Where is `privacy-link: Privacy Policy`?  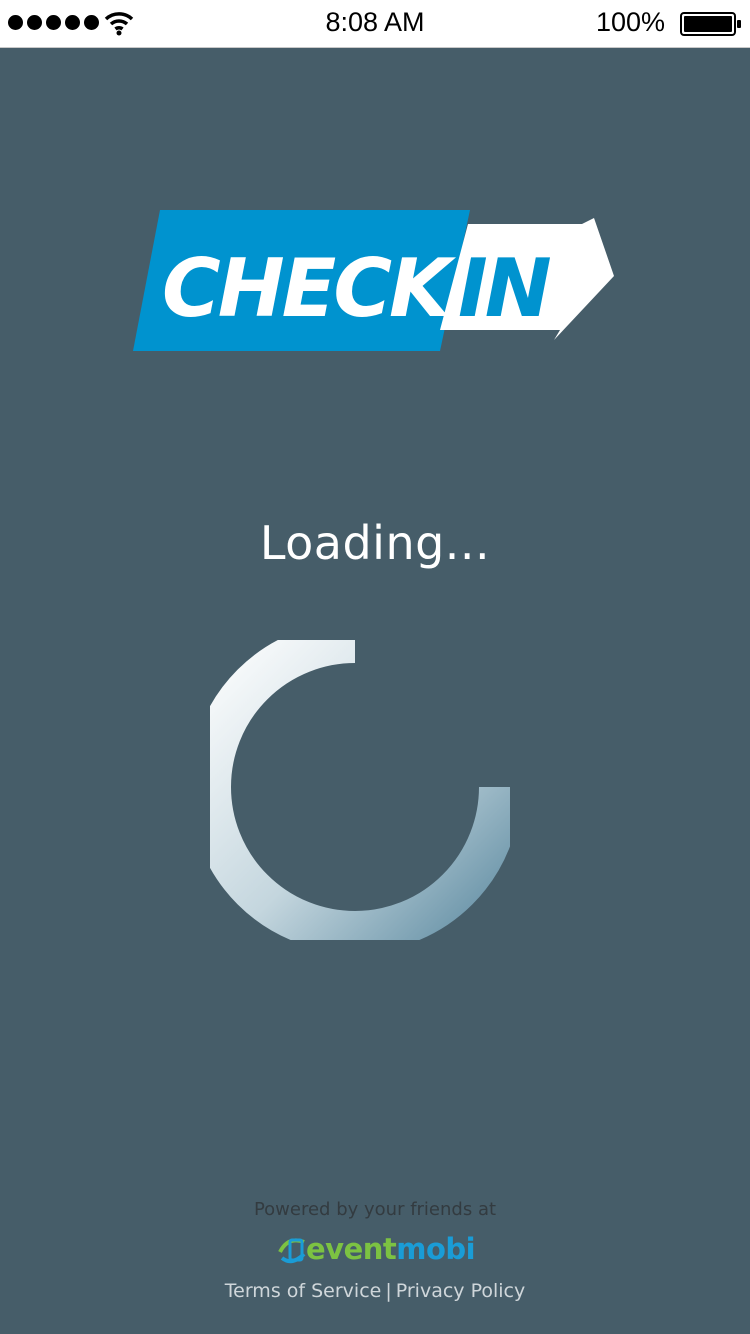
privacy-link: Privacy Policy is located at coordinates (460, 1291).